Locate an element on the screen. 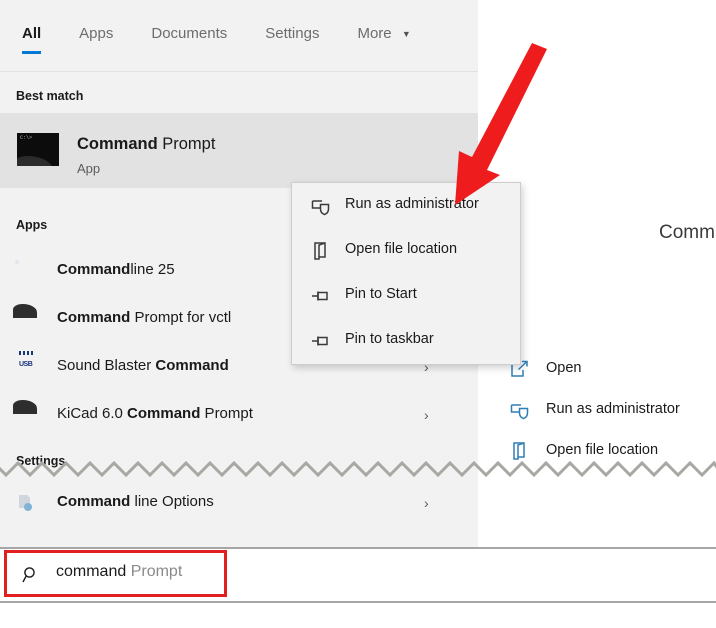 The image size is (716, 628). context-menu-item-pin-to-start: Pin to Start is located at coordinates (406, 295).